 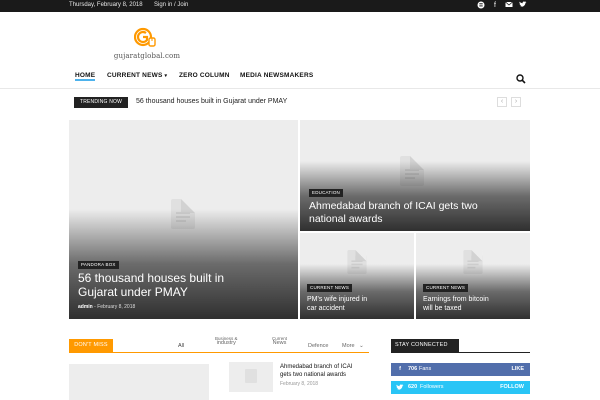 I want to click on author-link: admin, so click(x=85, y=307).